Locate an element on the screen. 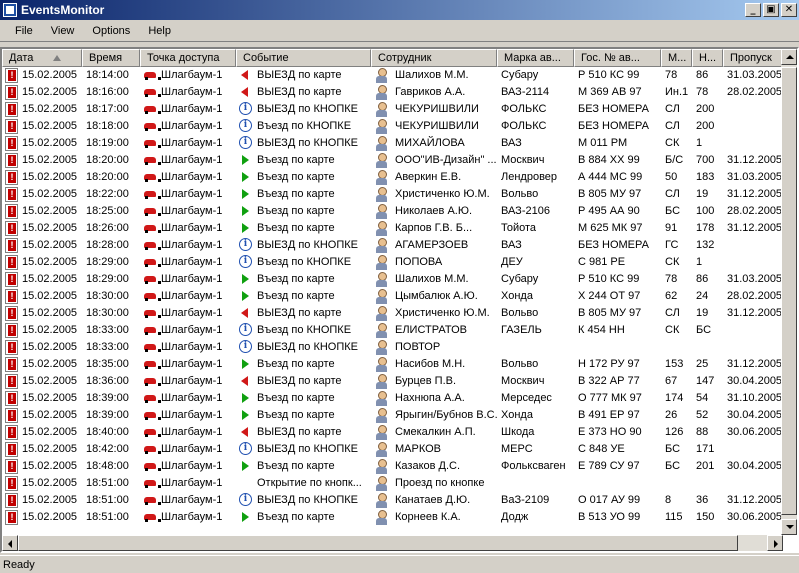  column-header-event: Событие is located at coordinates (303, 58).